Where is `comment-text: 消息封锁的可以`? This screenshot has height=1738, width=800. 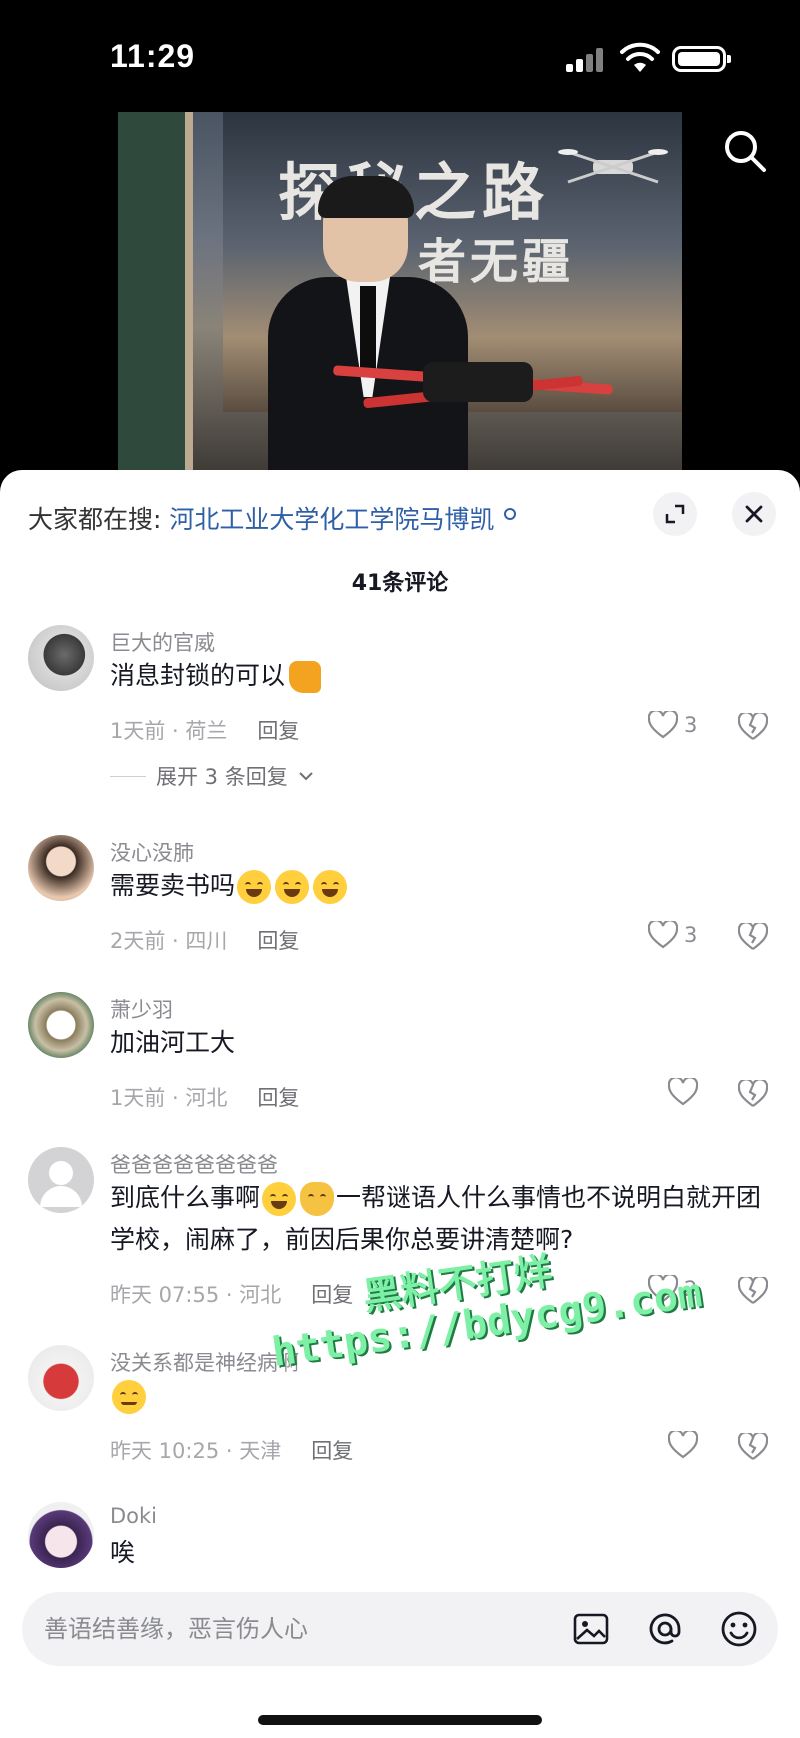
comment-text: 消息封锁的可以 is located at coordinates (440, 676).